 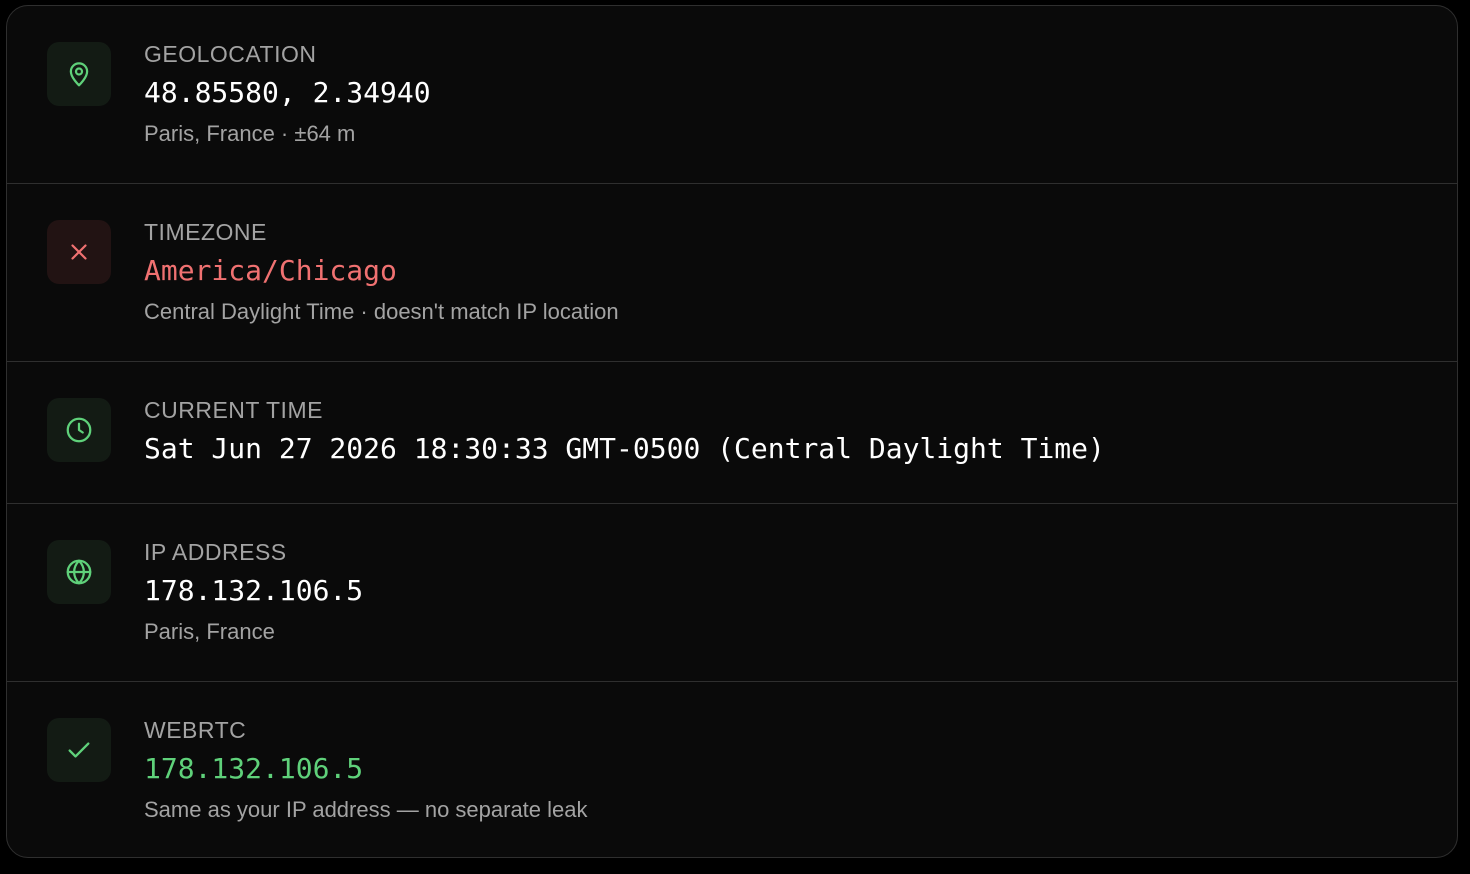 What do you see at coordinates (209, 631) in the screenshot?
I see `ip-address-detail: Paris, France` at bounding box center [209, 631].